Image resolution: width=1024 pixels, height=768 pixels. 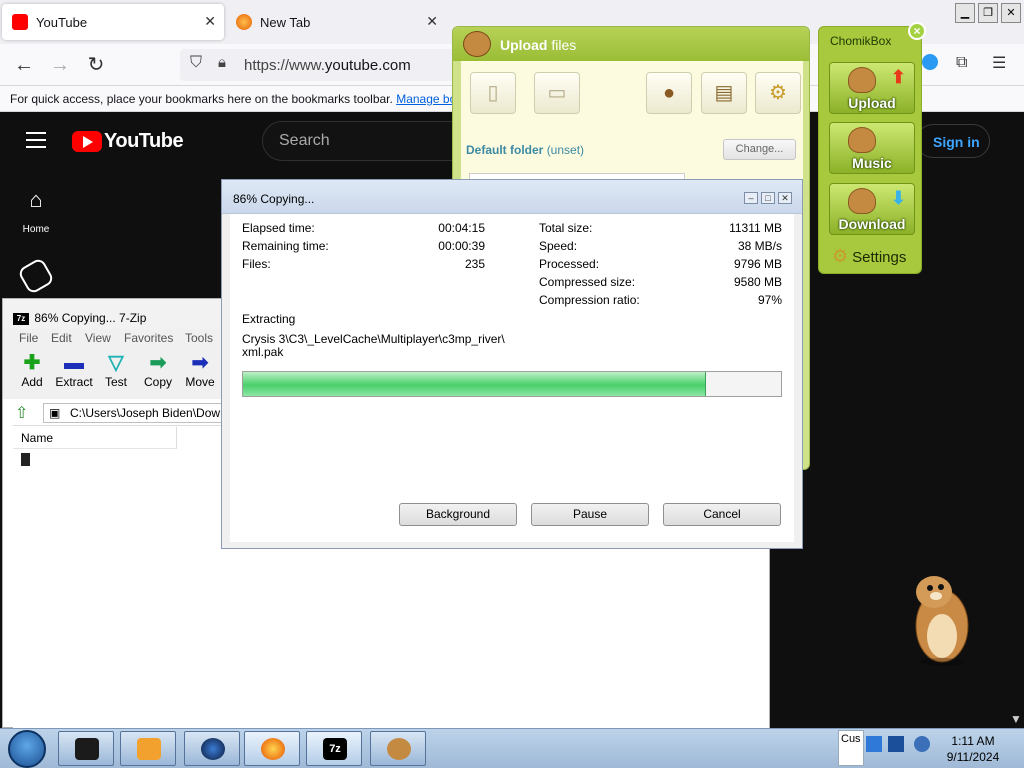 What do you see at coordinates (27, 749) in the screenshot?
I see `start-button` at bounding box center [27, 749].